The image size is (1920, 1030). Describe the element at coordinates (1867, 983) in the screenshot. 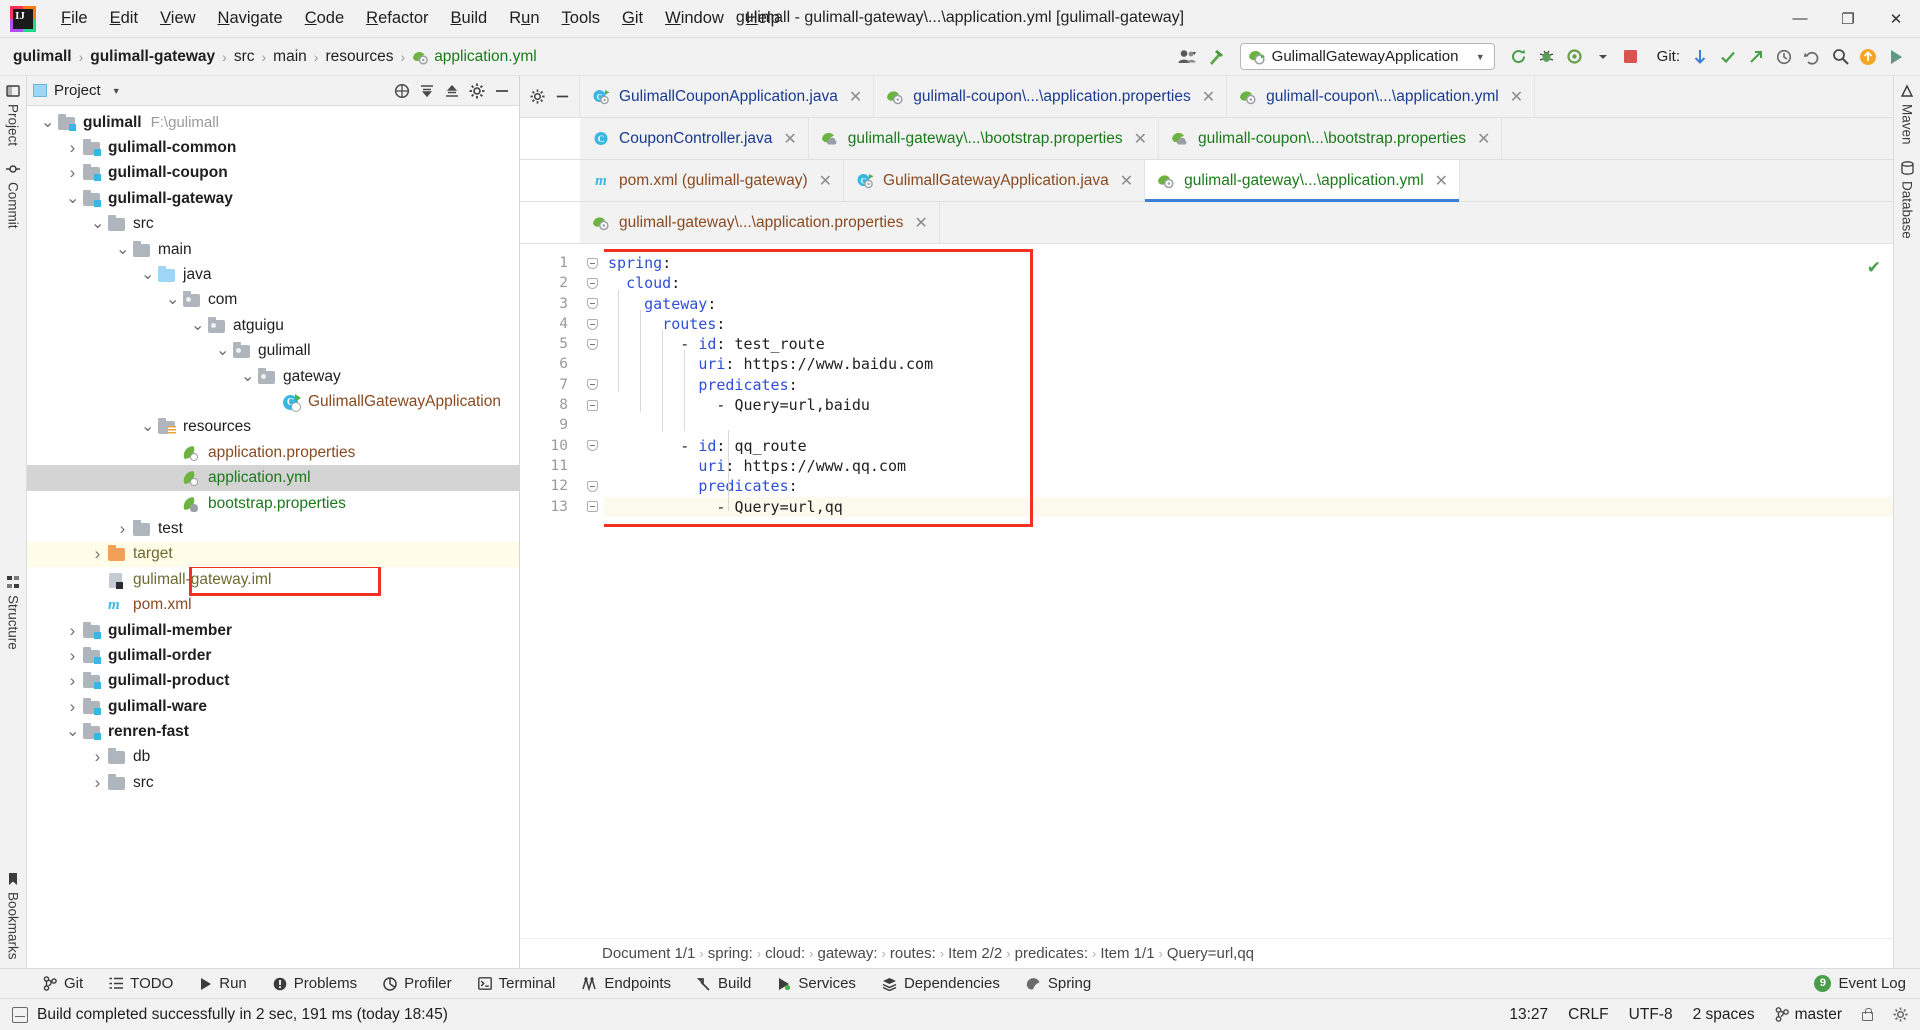

I see `event-log-button: 9 Event Log` at that location.